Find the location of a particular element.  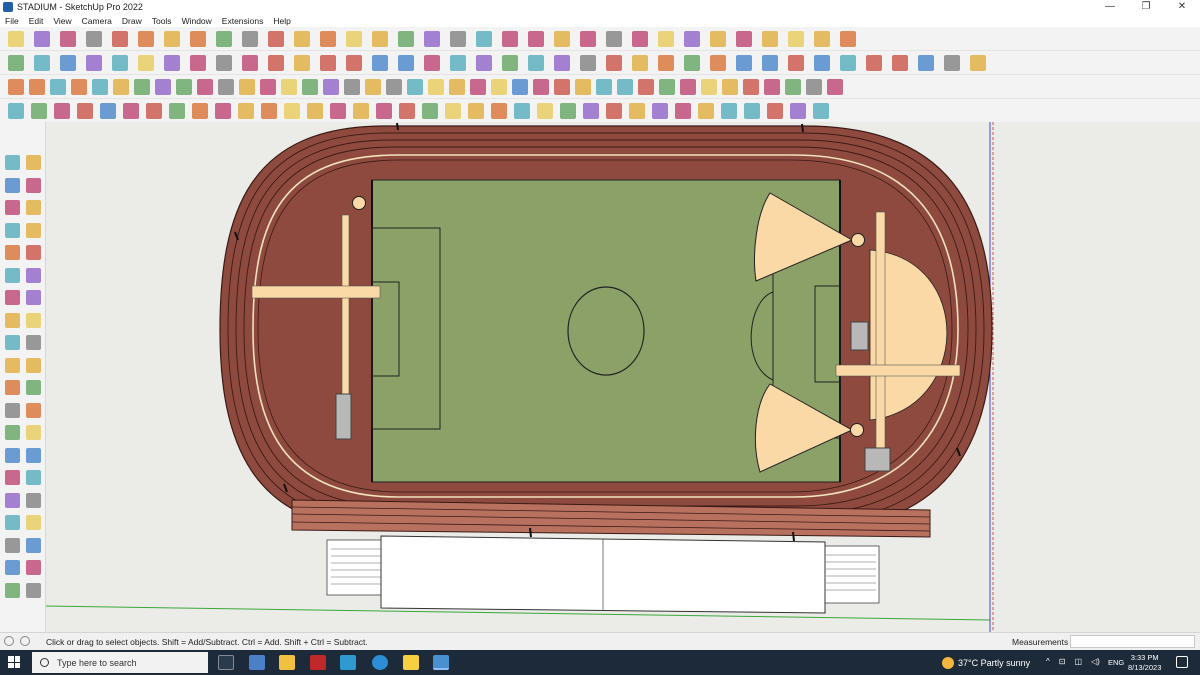

rotated-rect-icon is located at coordinates (33, 252).